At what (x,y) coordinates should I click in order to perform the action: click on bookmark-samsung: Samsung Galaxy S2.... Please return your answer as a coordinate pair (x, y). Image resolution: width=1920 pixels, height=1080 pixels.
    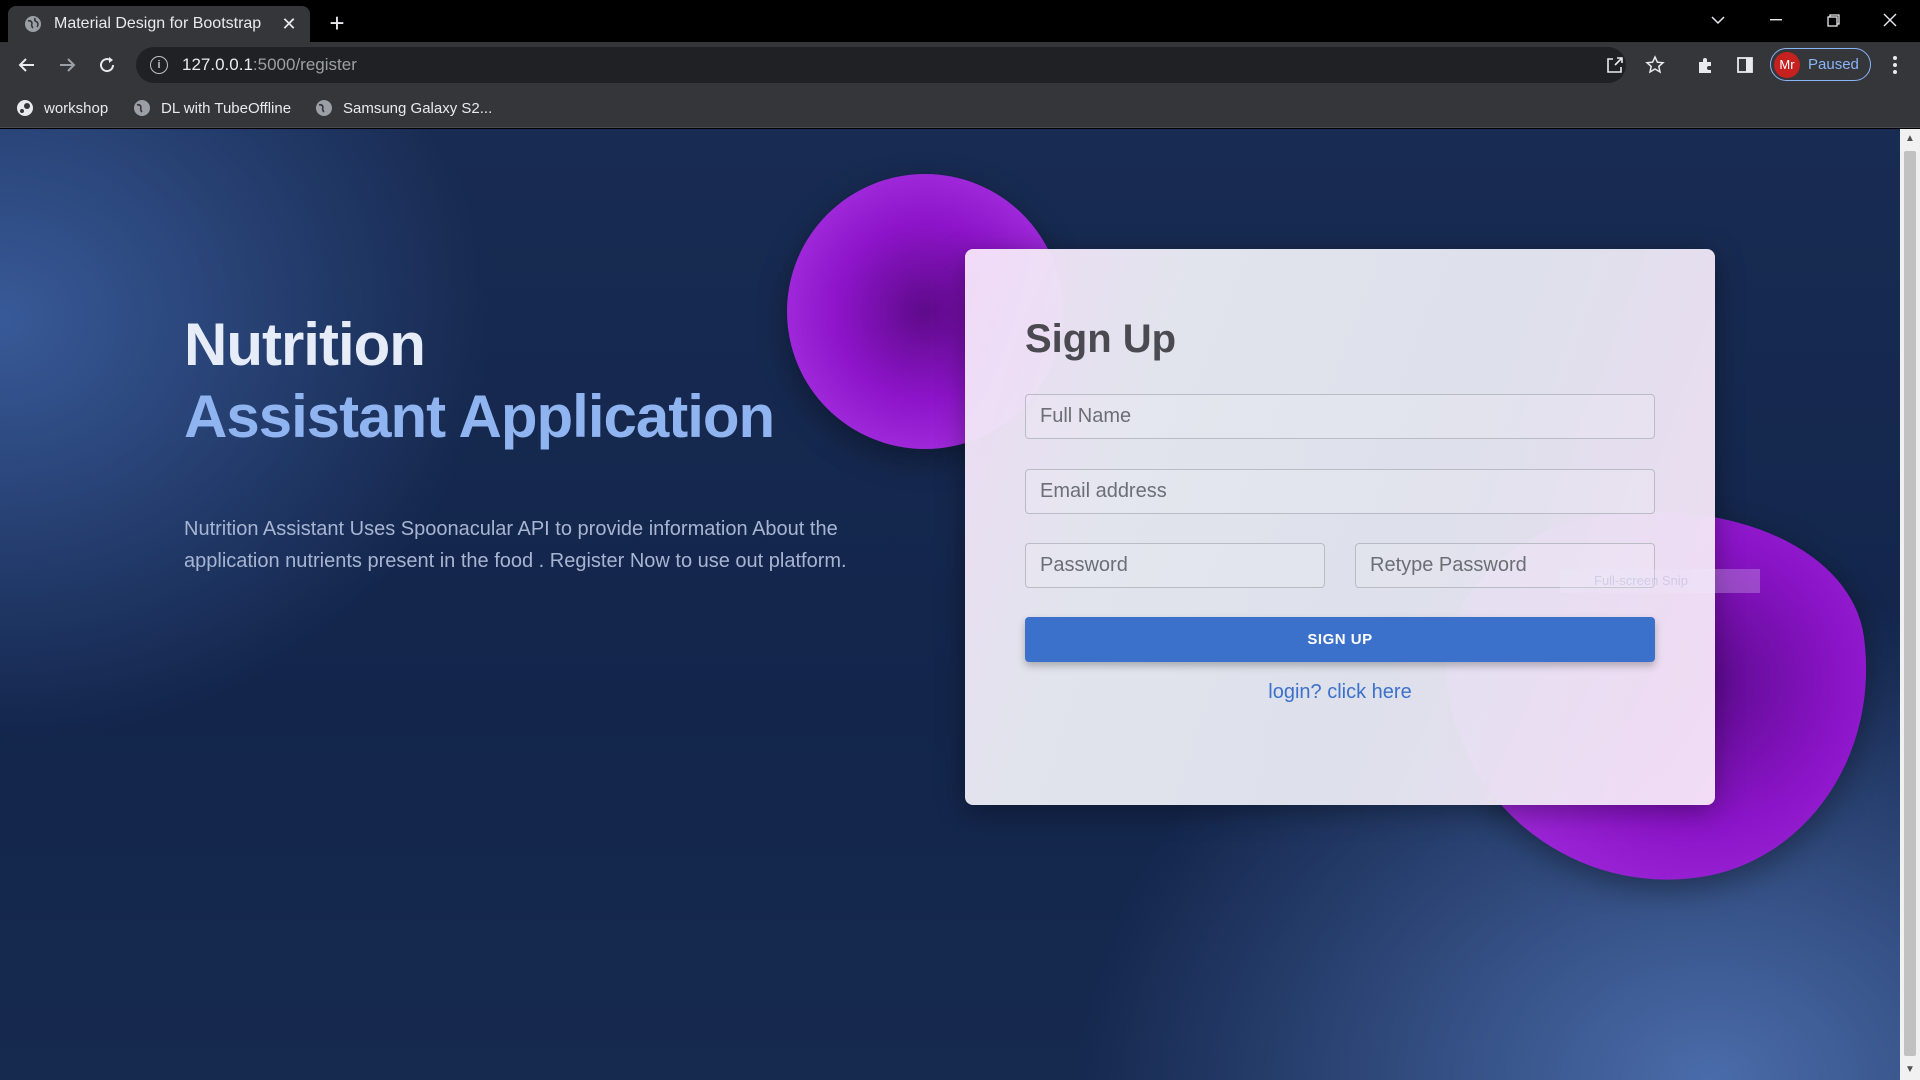
    Looking at the image, I should click on (403, 108).